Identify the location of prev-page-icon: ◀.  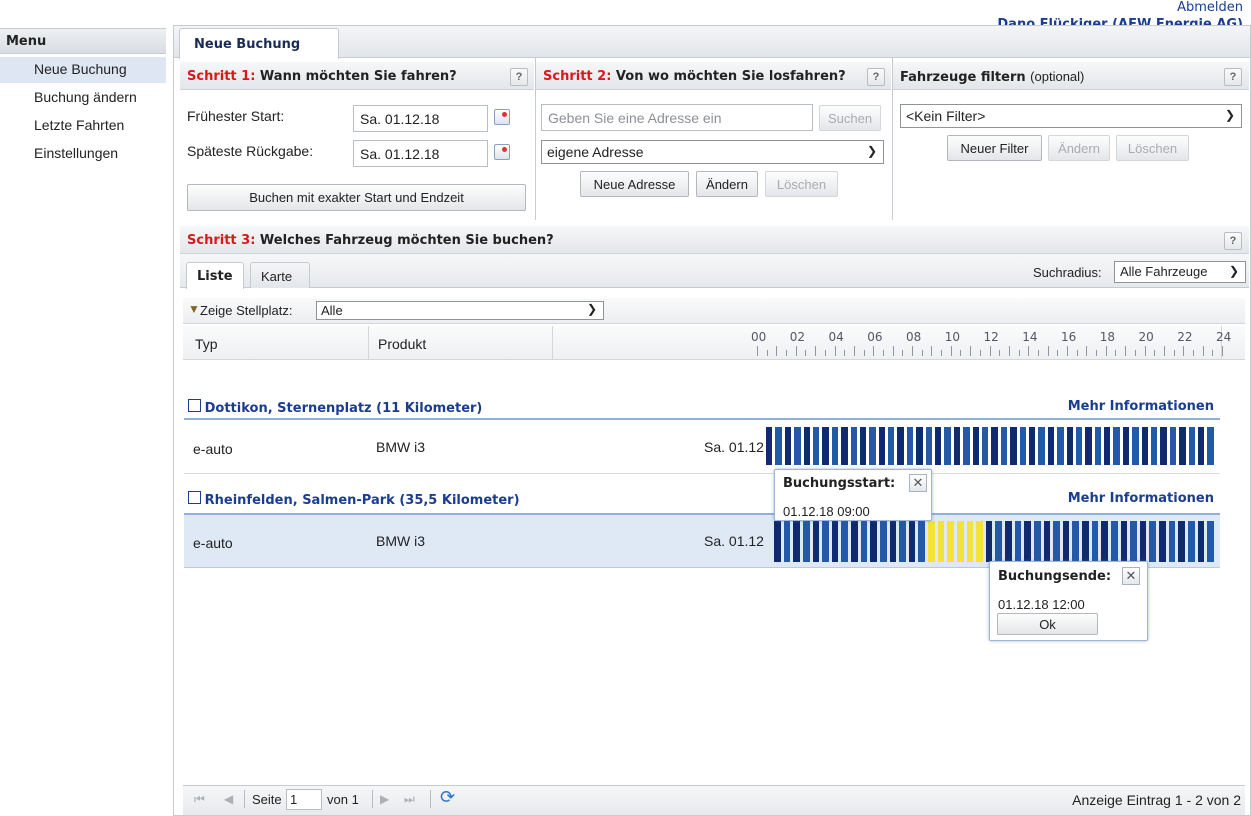
(228, 799).